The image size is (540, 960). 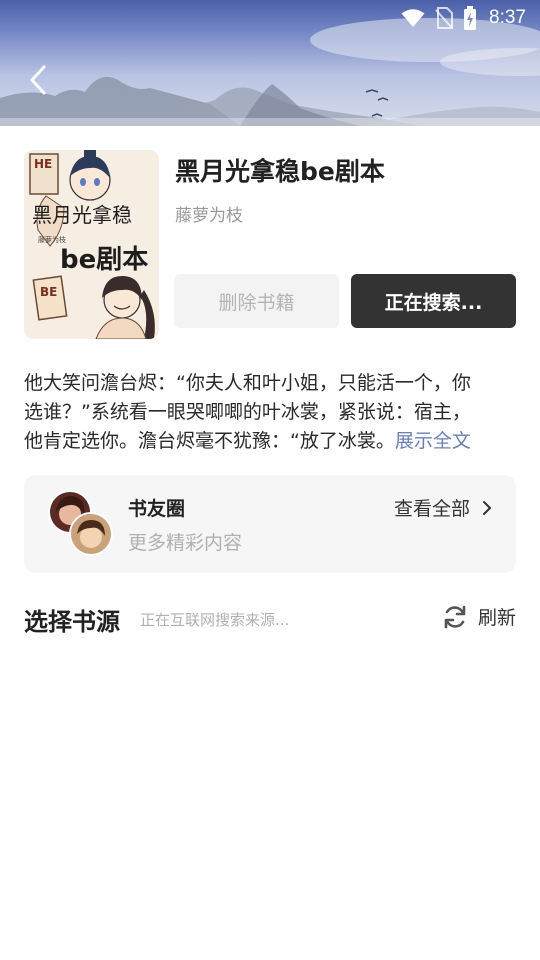 I want to click on book-cover: HE 黑月光拿稳 be剧本 藤萝为枝 BE, so click(x=91, y=244).